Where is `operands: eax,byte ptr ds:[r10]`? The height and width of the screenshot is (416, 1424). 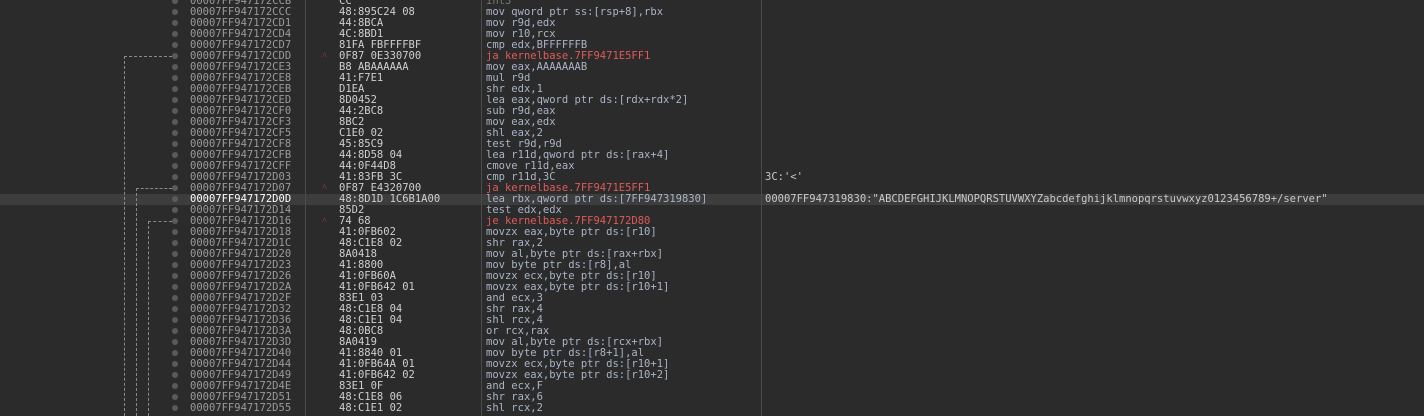
operands: eax,byte ptr ds:[r10] is located at coordinates (590, 232).